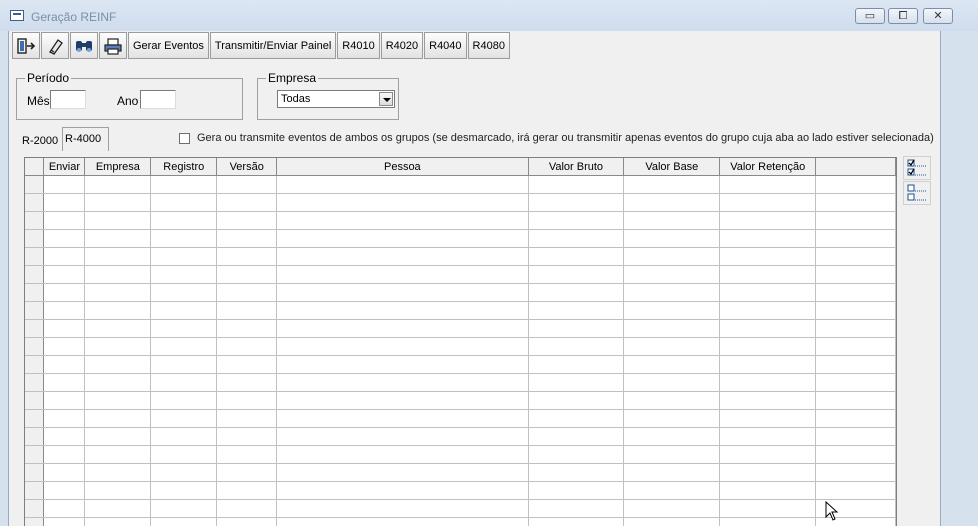 The width and height of the screenshot is (978, 526). I want to click on tab-r4000: R-4000, so click(85, 139).